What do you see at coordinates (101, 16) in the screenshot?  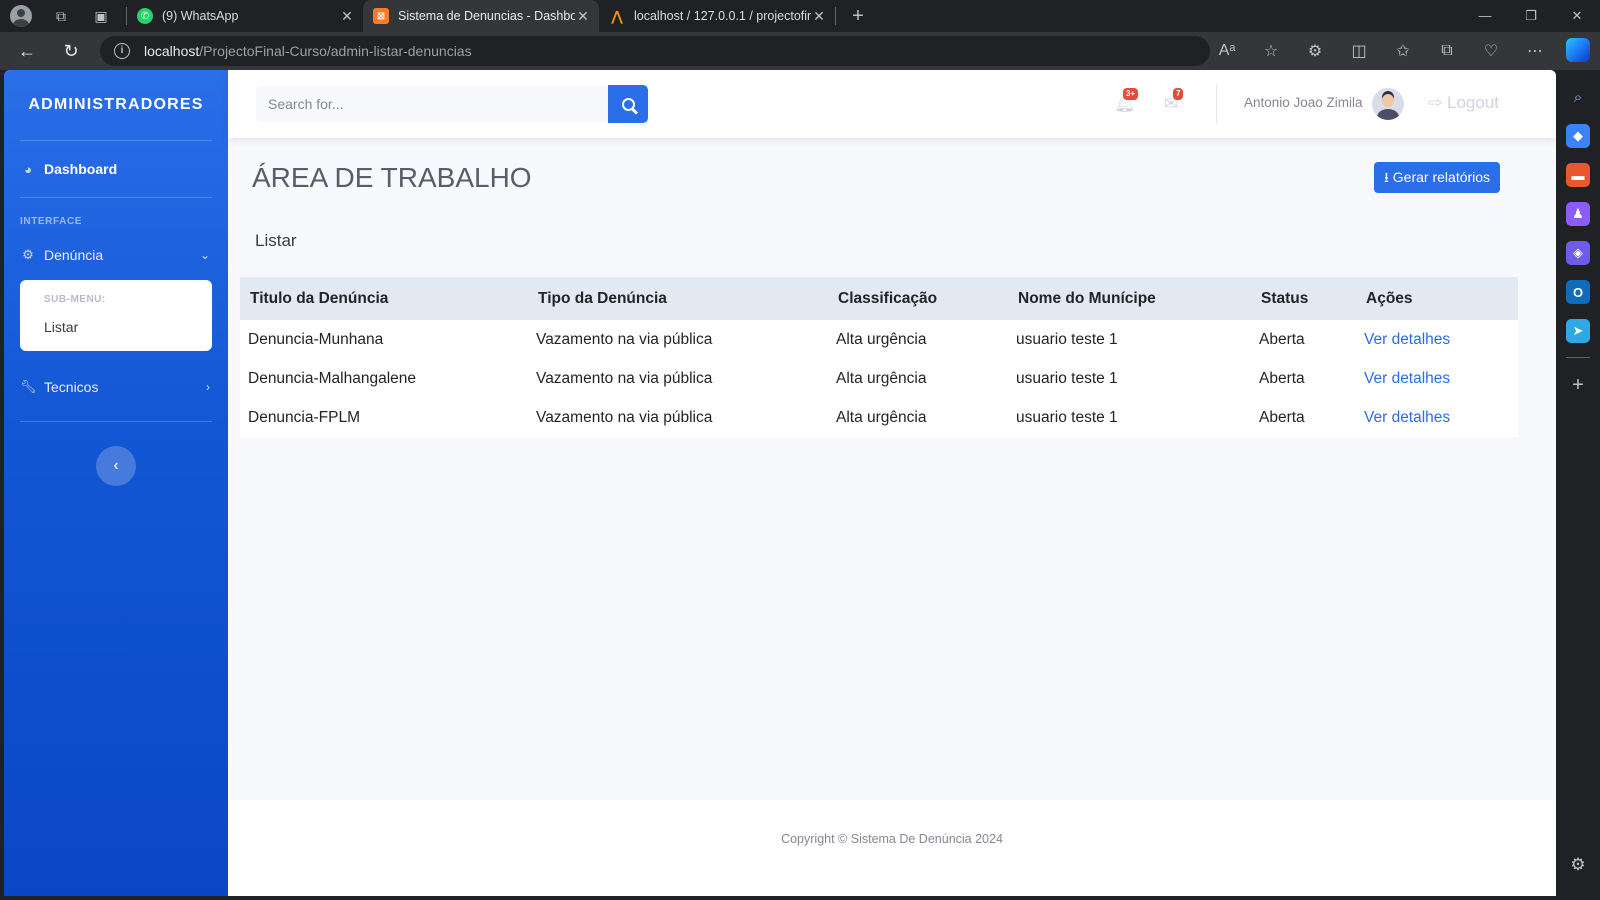 I see `tab-actions-icon: ▣` at bounding box center [101, 16].